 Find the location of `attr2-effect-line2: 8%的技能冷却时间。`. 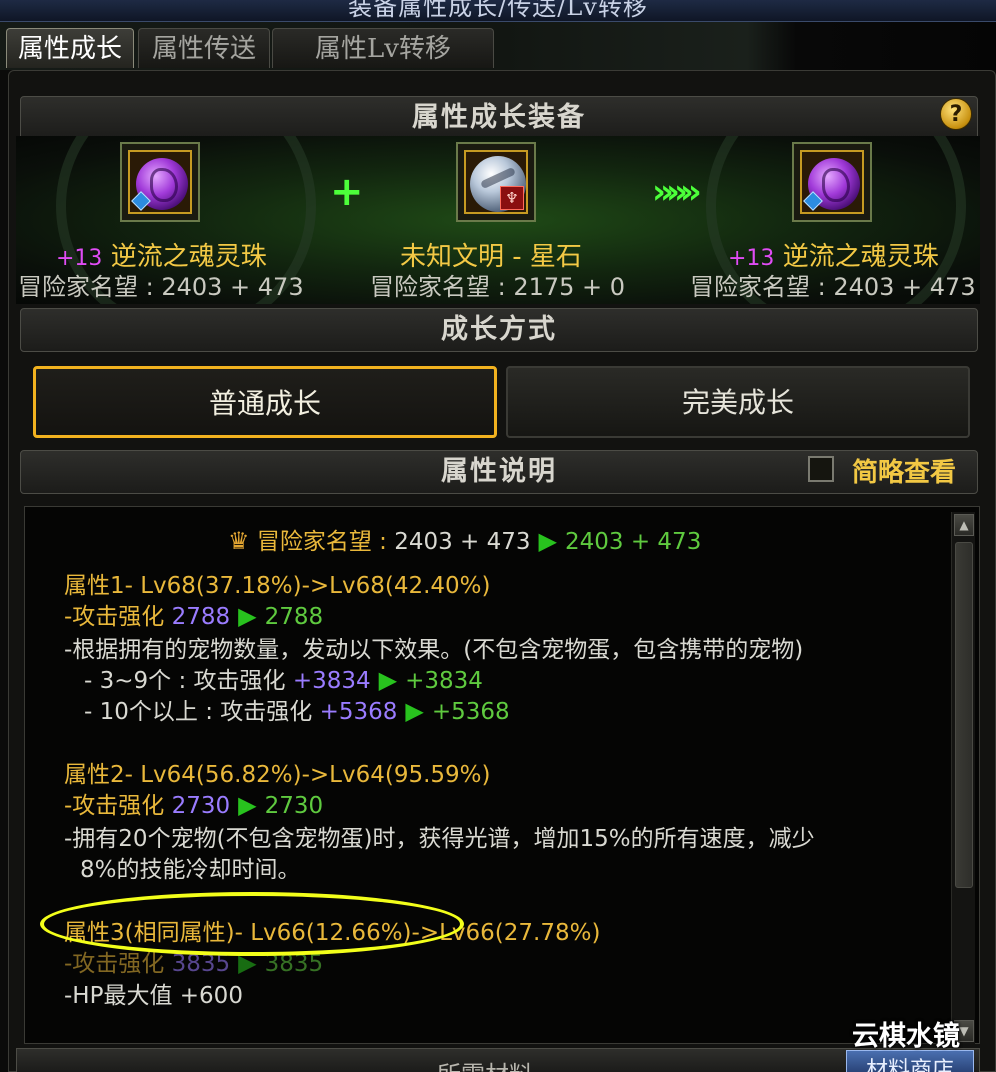

attr2-effect-line2: 8%的技能冷却时间。 is located at coordinates (190, 870).